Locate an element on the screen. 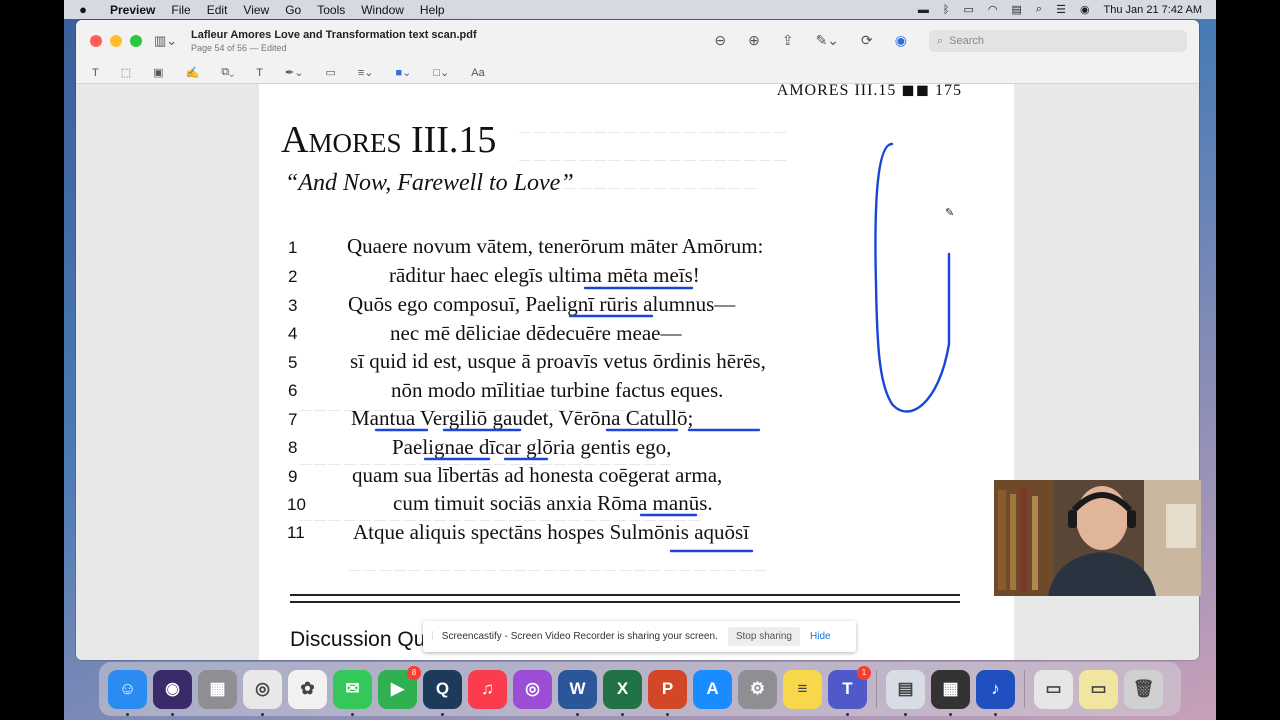  menu-app-name: Preview is located at coordinates (132, 10).